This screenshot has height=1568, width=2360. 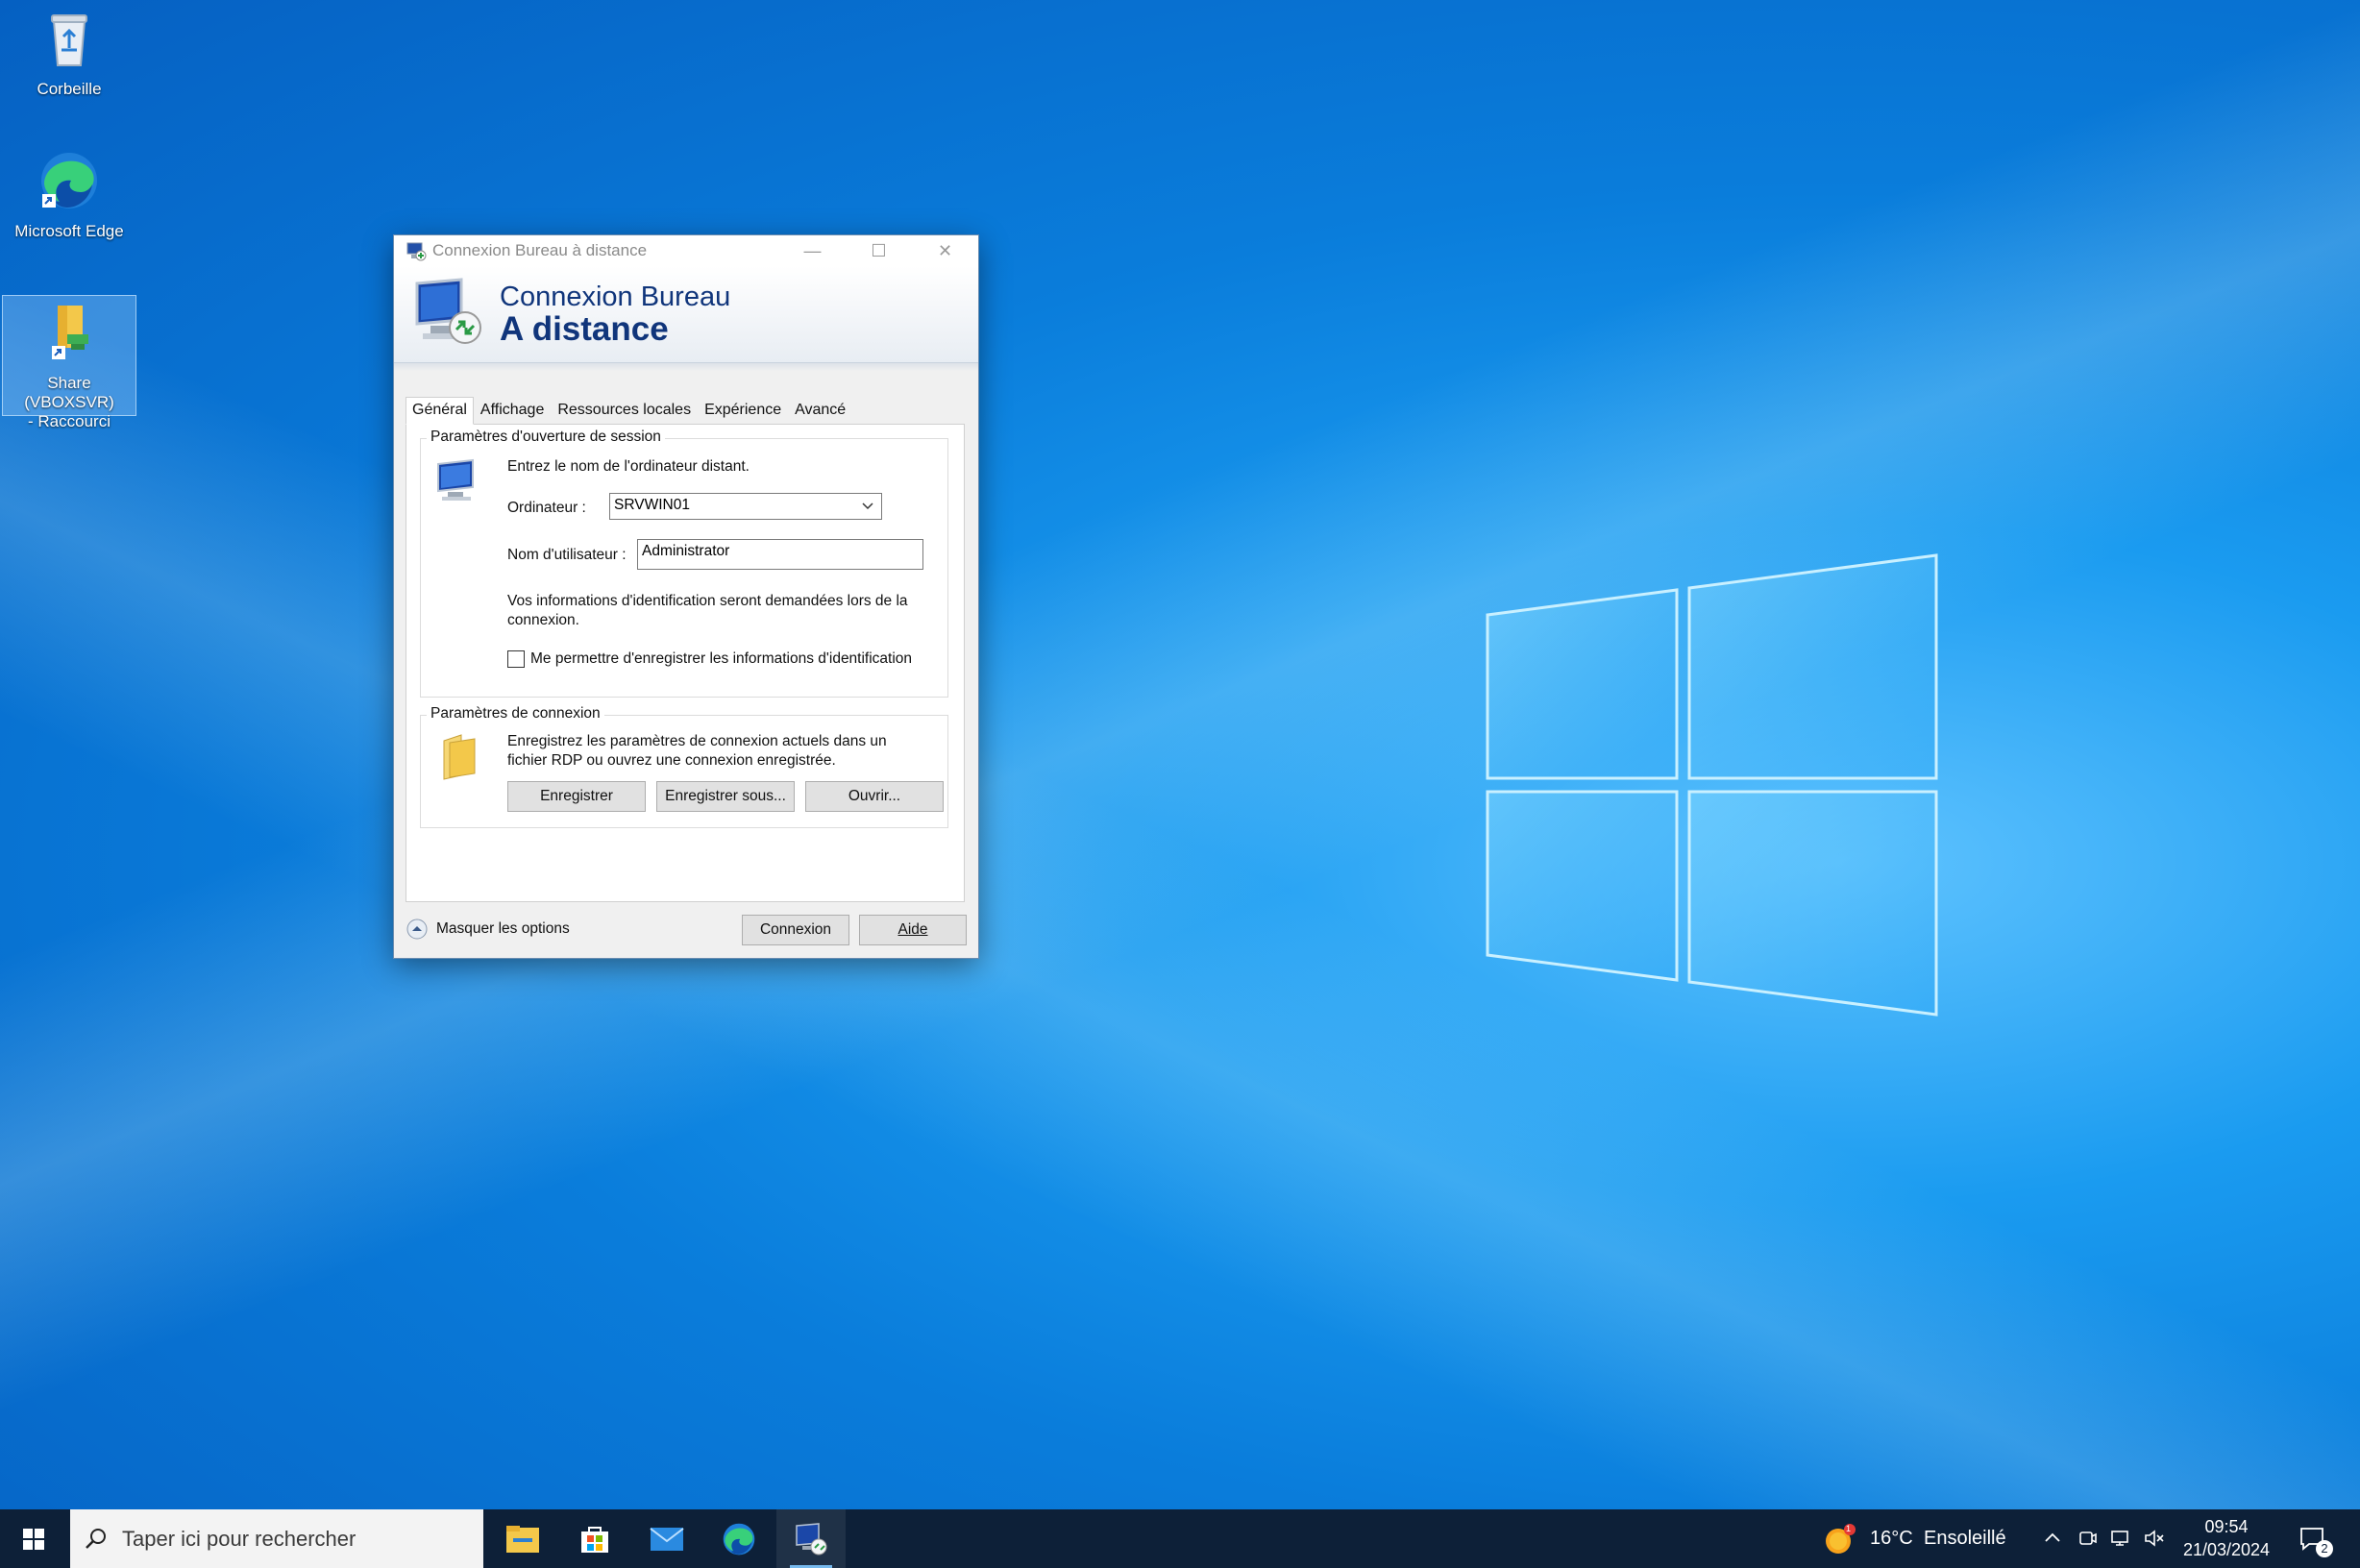 I want to click on weather-widget: 1 16°C Ensoleillé, so click(x=1920, y=1538).